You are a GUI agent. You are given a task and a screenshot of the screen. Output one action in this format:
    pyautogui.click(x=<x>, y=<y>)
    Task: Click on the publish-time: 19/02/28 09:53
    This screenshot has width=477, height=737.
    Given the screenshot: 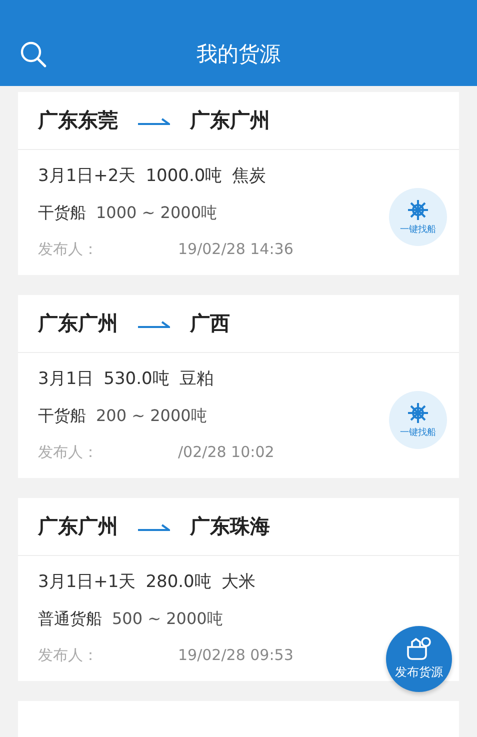 What is the action you would take?
    pyautogui.click(x=236, y=655)
    